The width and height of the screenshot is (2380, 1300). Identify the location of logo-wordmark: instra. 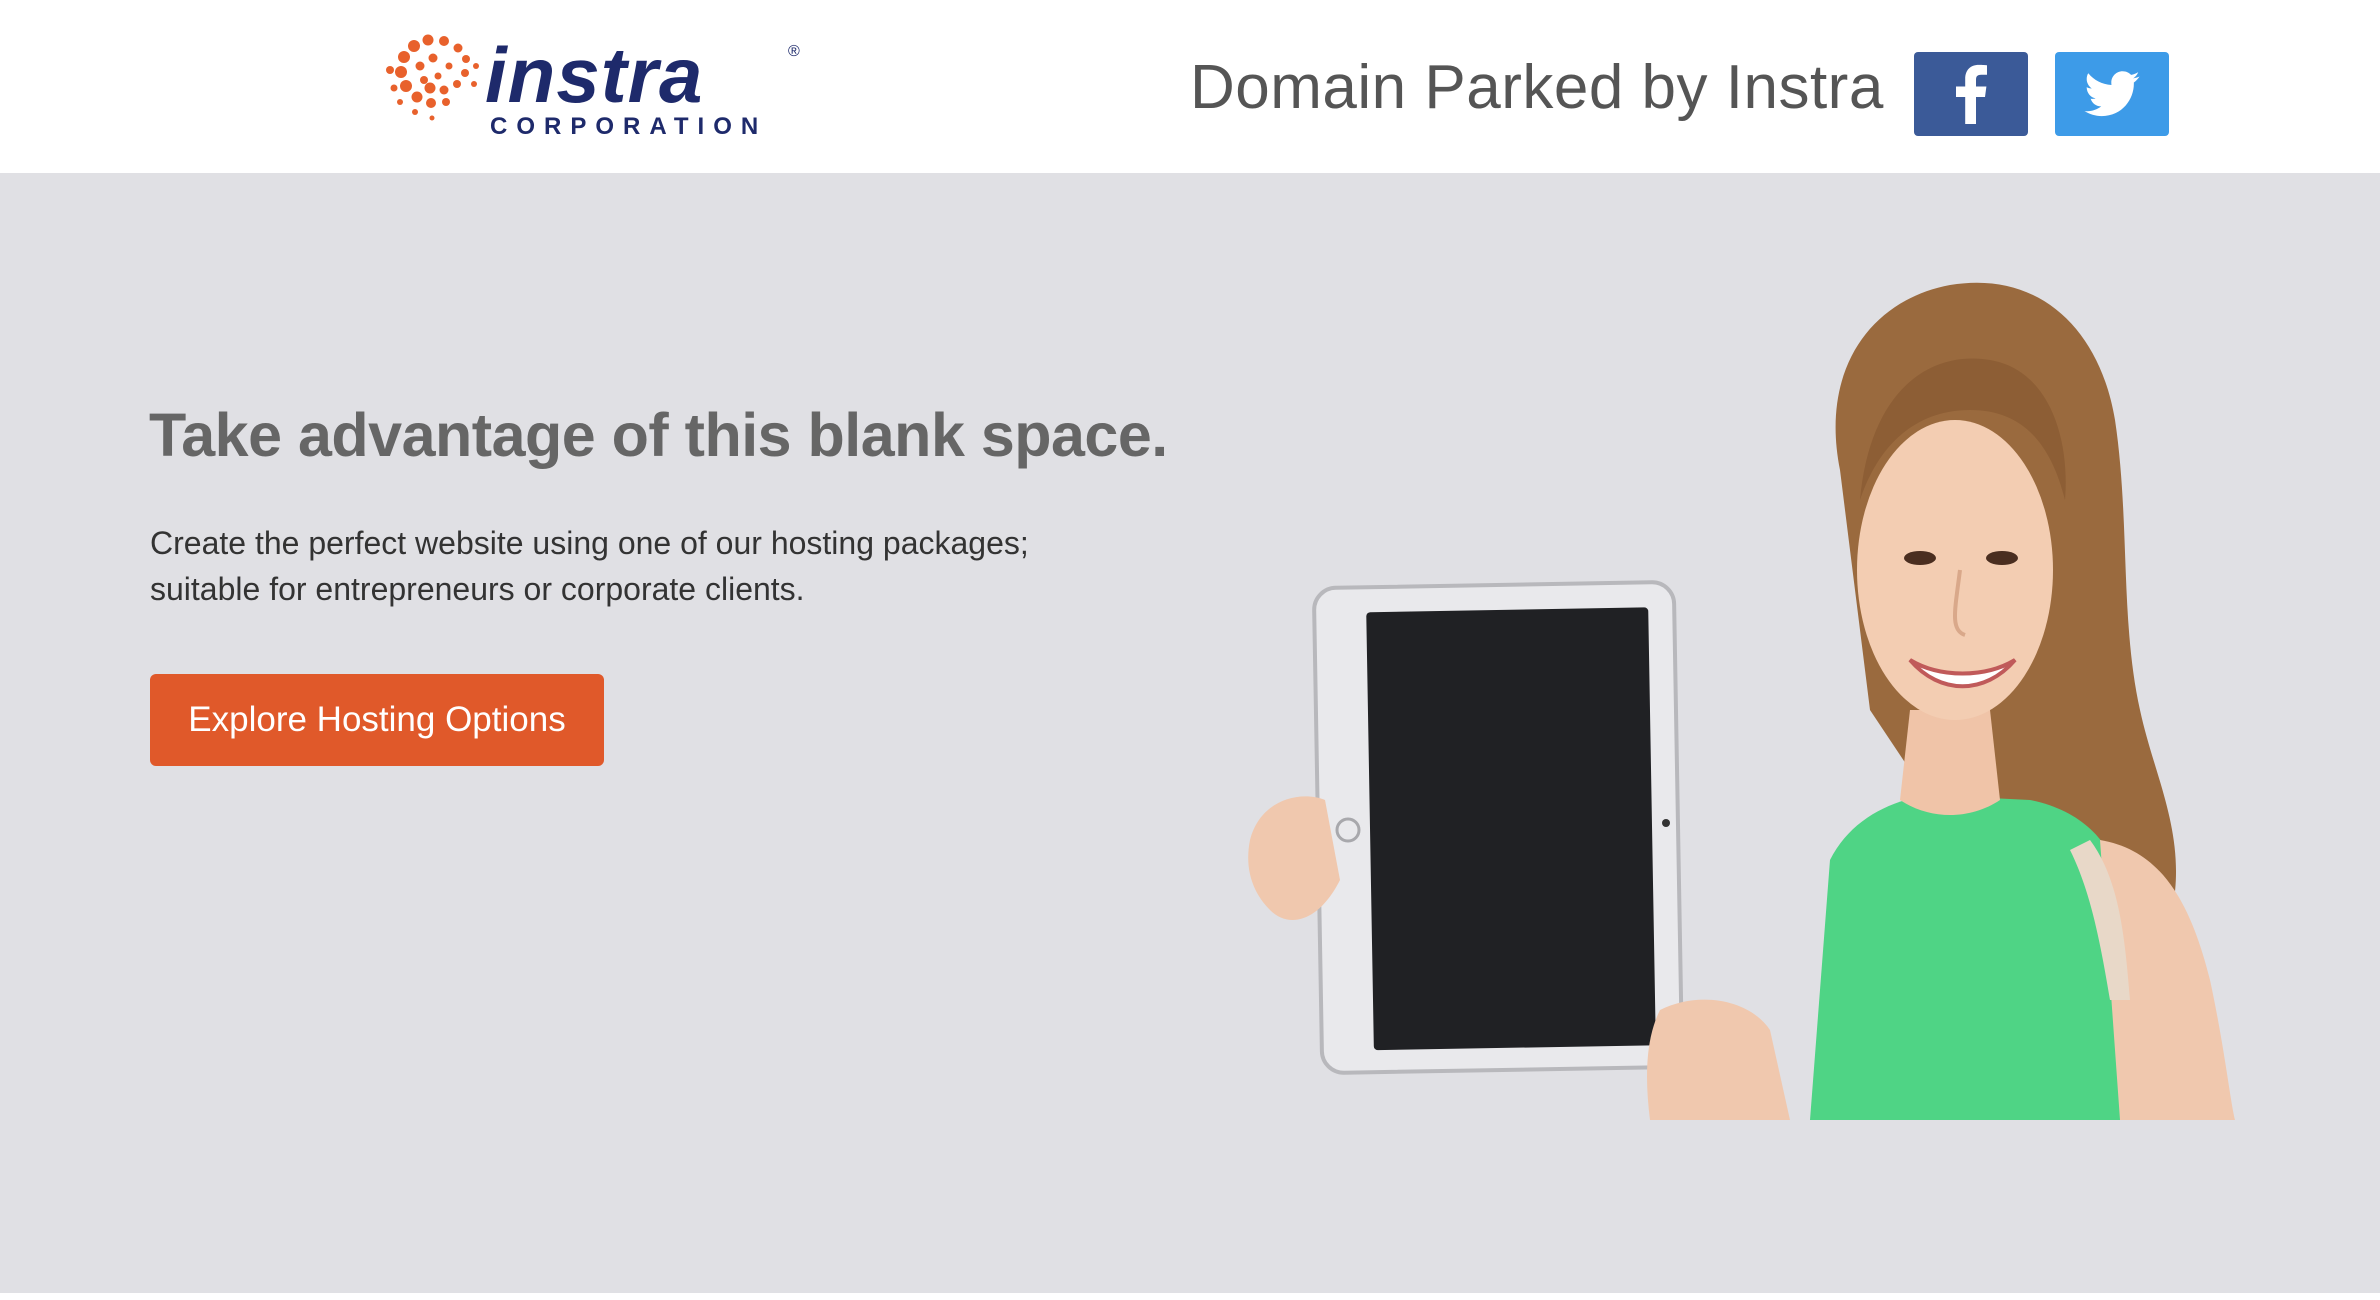
(594, 75).